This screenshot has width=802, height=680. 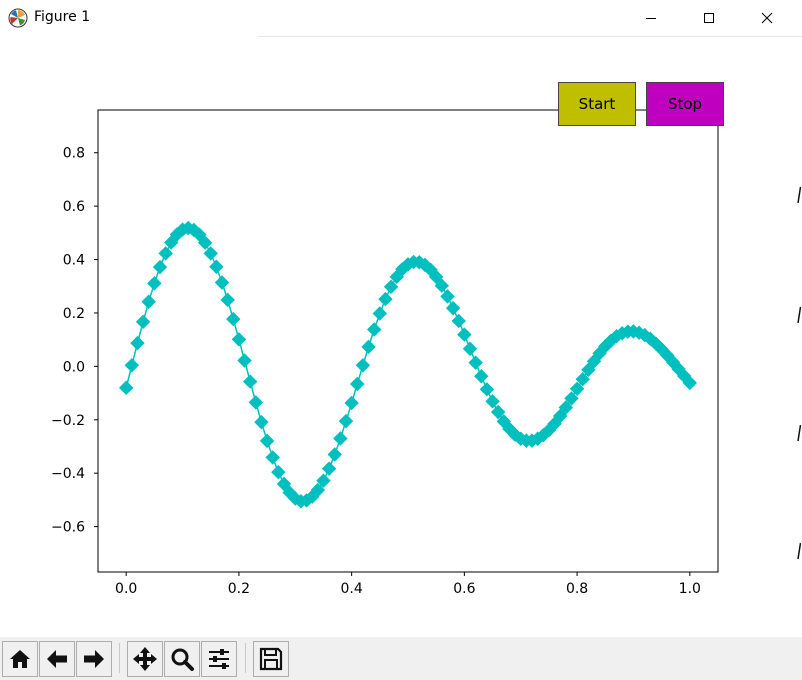 I want to click on y-tick-label: 0.8, so click(x=74, y=154).